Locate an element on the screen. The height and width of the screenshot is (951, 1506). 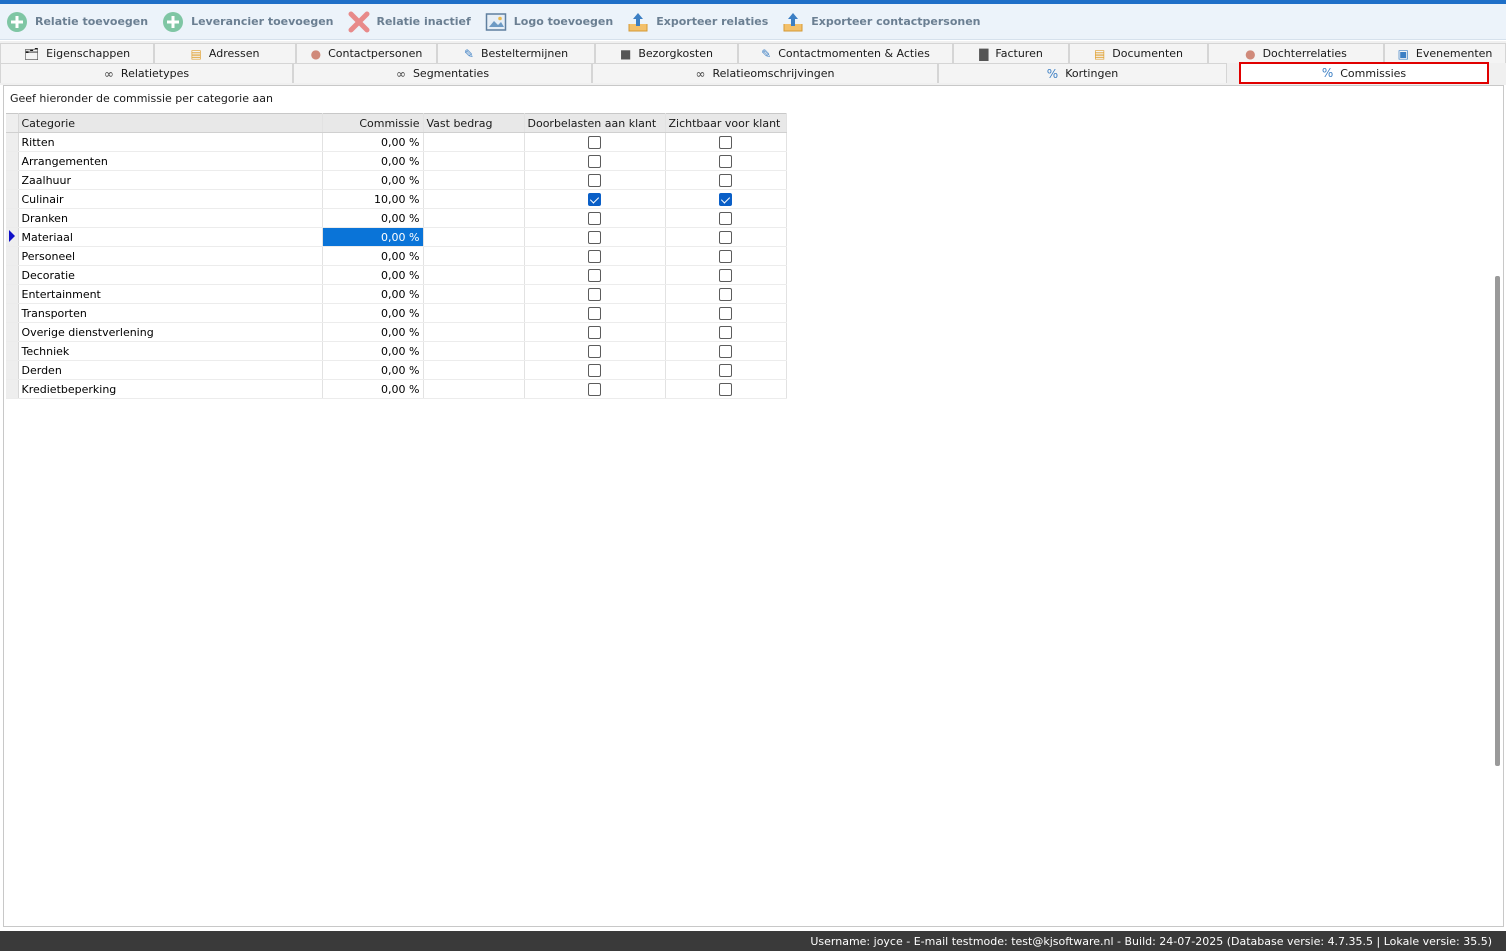
cell-categorie: Decoratie is located at coordinates (170, 275).